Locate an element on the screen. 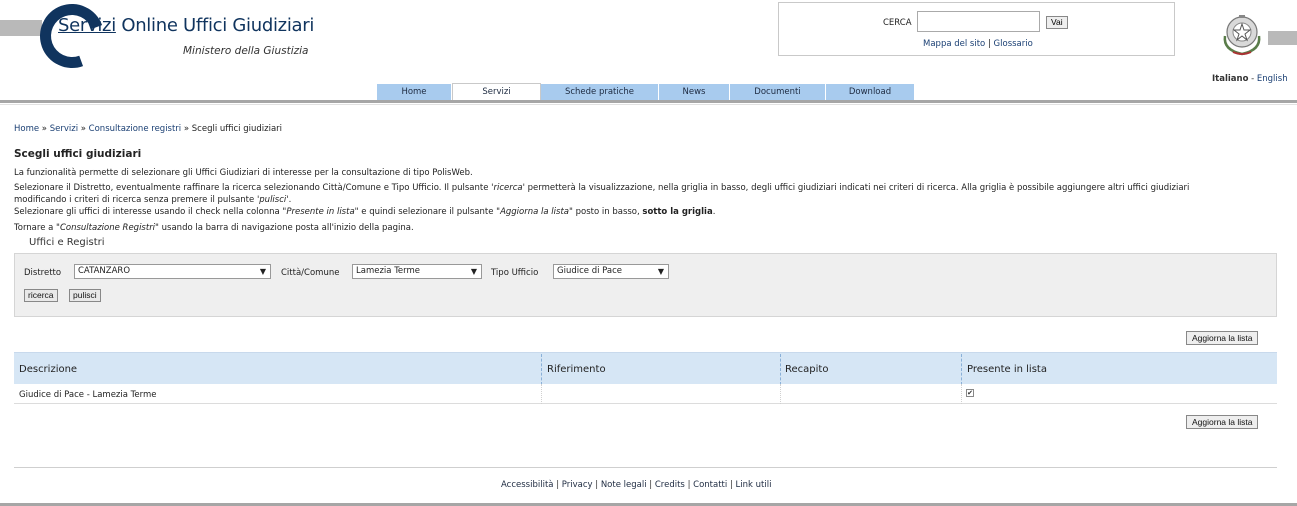 This screenshot has height=506, width=1297. footer-divider is located at coordinates (645, 467).